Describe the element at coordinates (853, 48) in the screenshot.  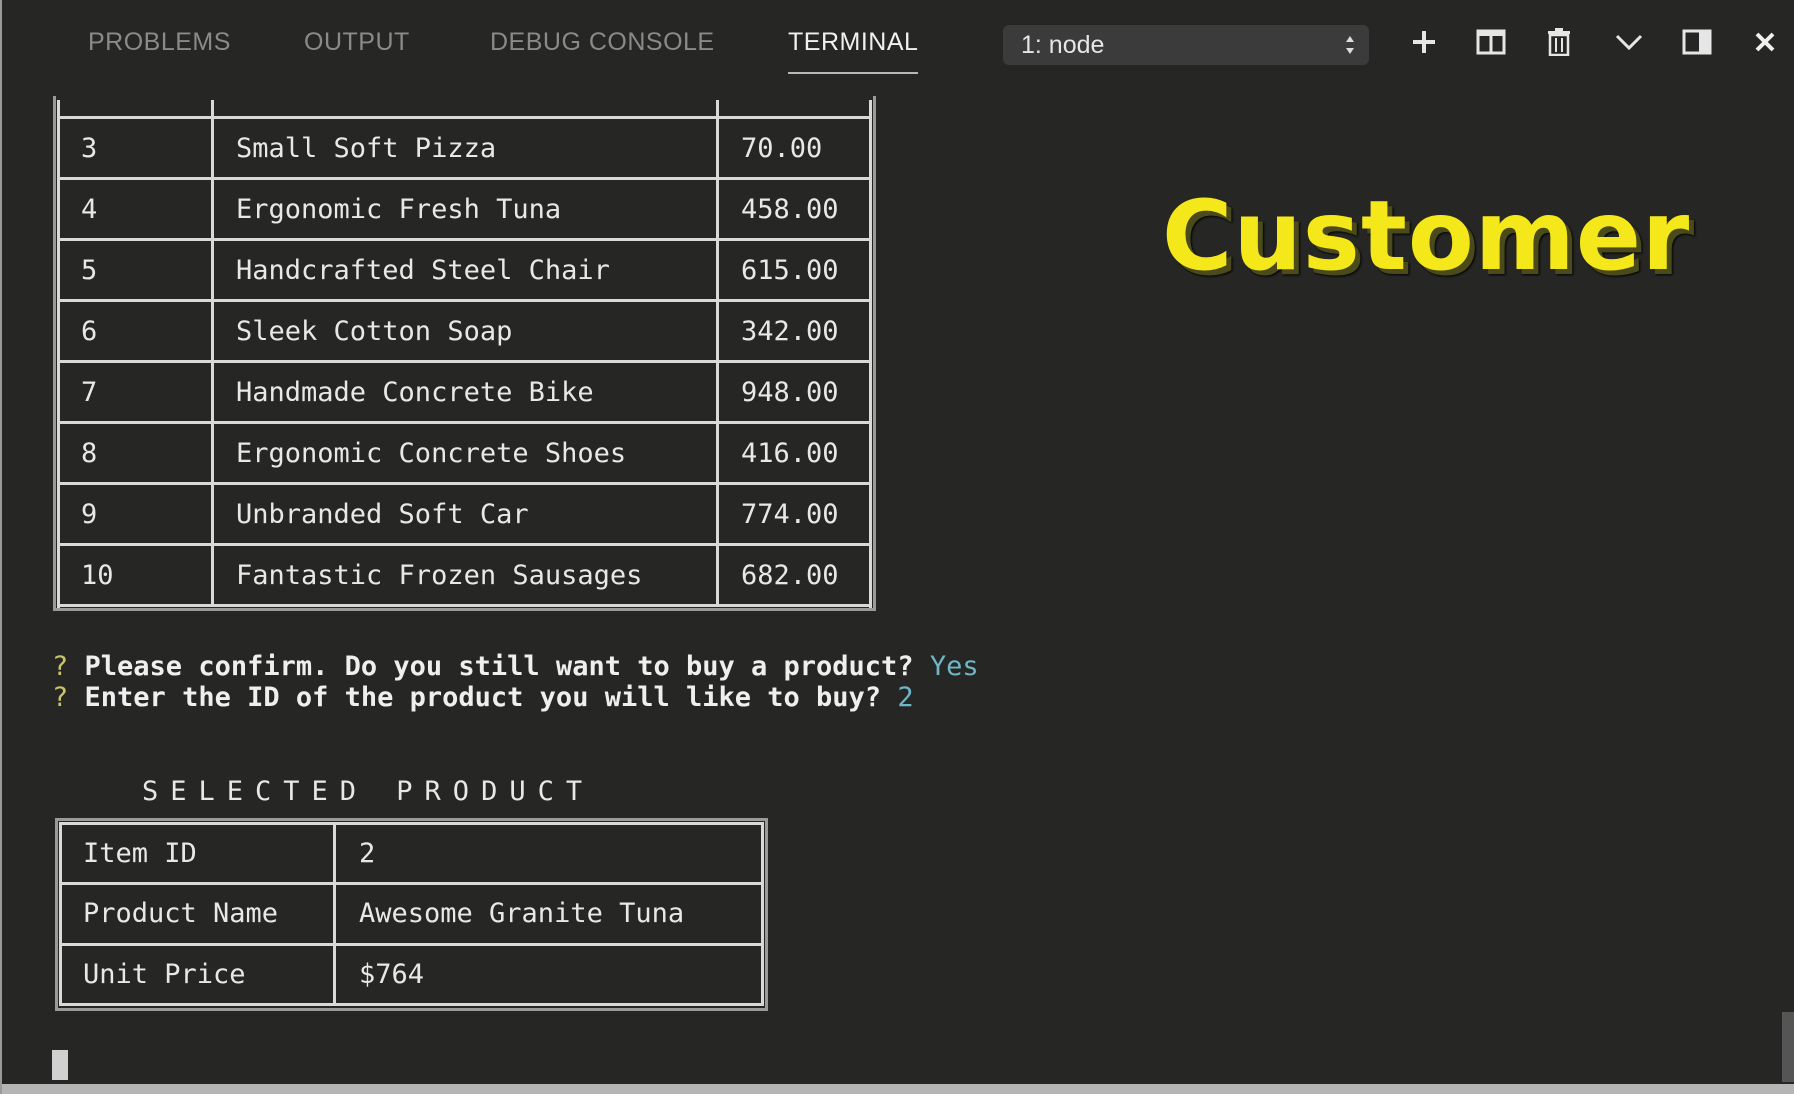
I see `tab-terminal: TERMINAL` at that location.